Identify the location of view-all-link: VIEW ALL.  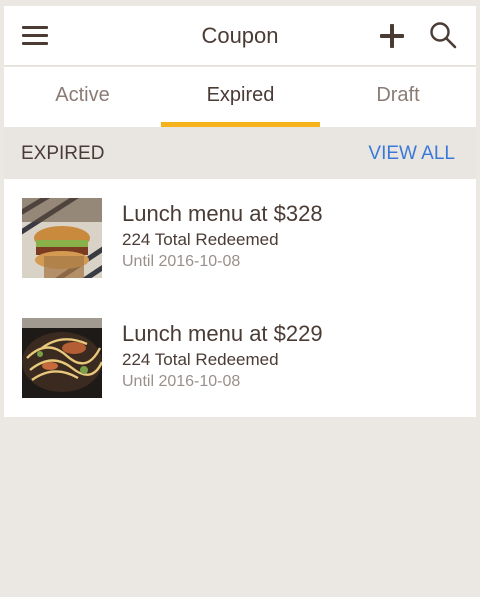
(411, 154).